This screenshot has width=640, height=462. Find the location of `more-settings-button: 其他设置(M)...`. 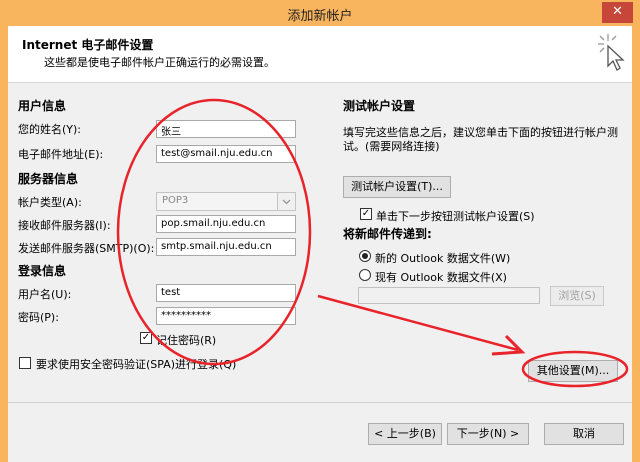

more-settings-button: 其他设置(M)... is located at coordinates (573, 371).